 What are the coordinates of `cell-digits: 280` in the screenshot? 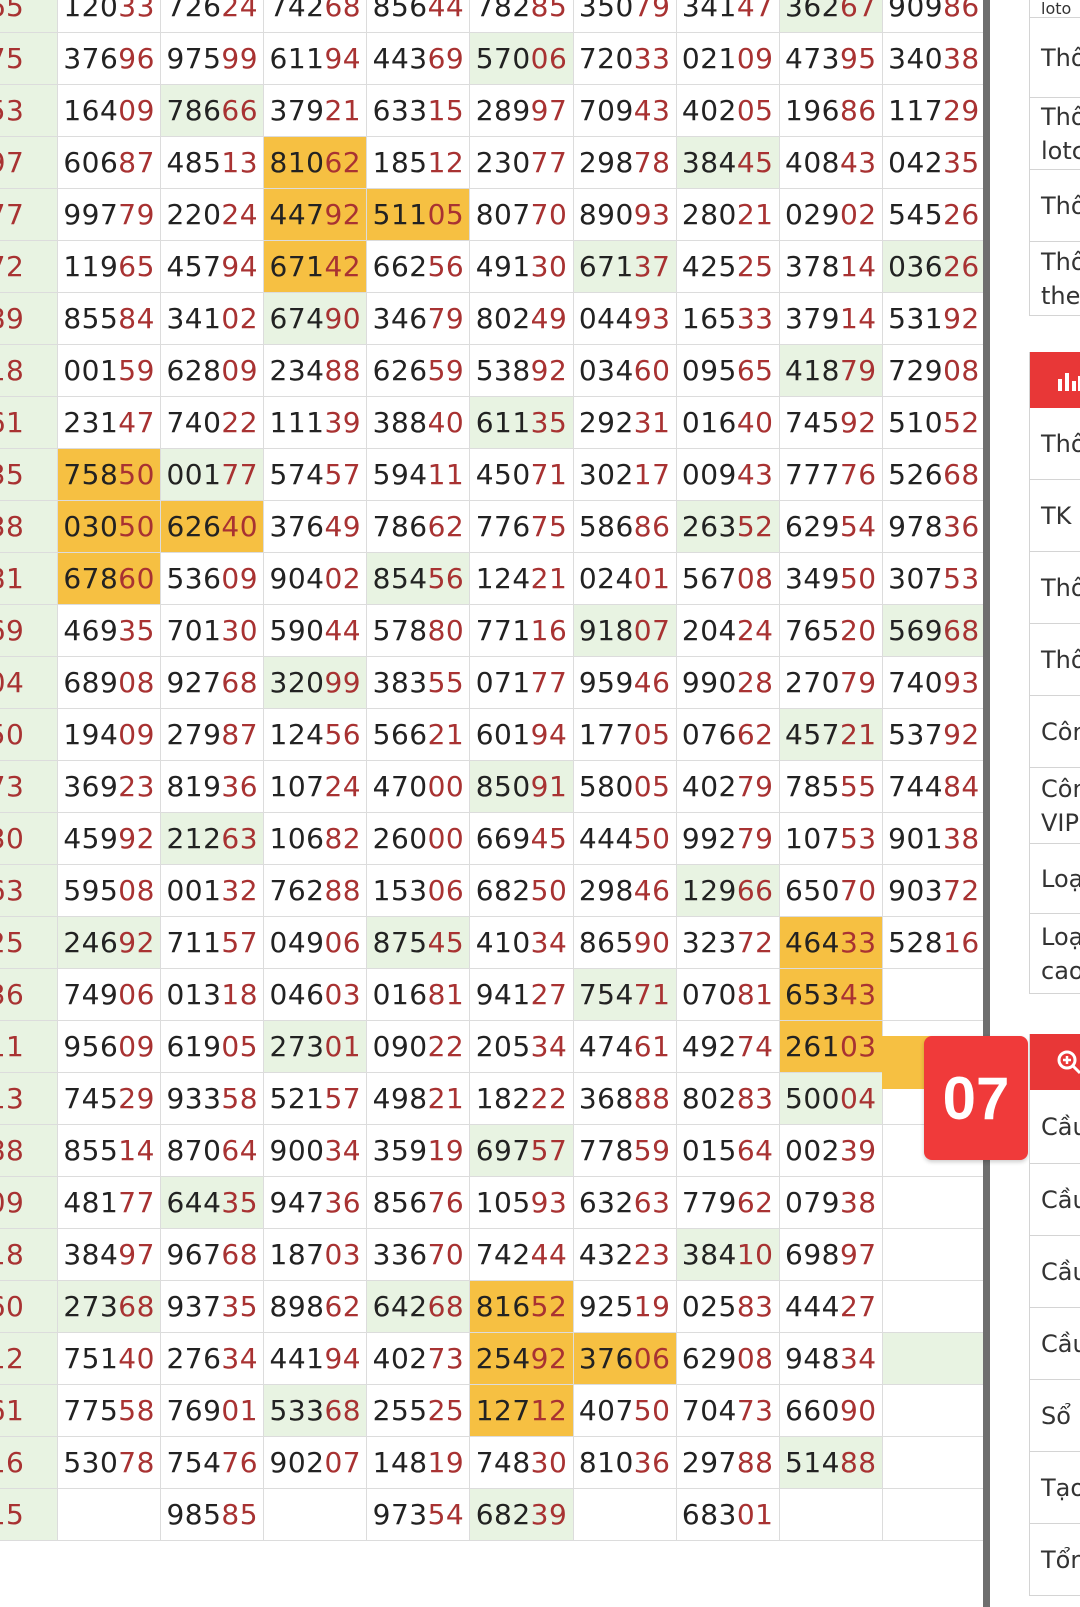 It's located at (709, 214).